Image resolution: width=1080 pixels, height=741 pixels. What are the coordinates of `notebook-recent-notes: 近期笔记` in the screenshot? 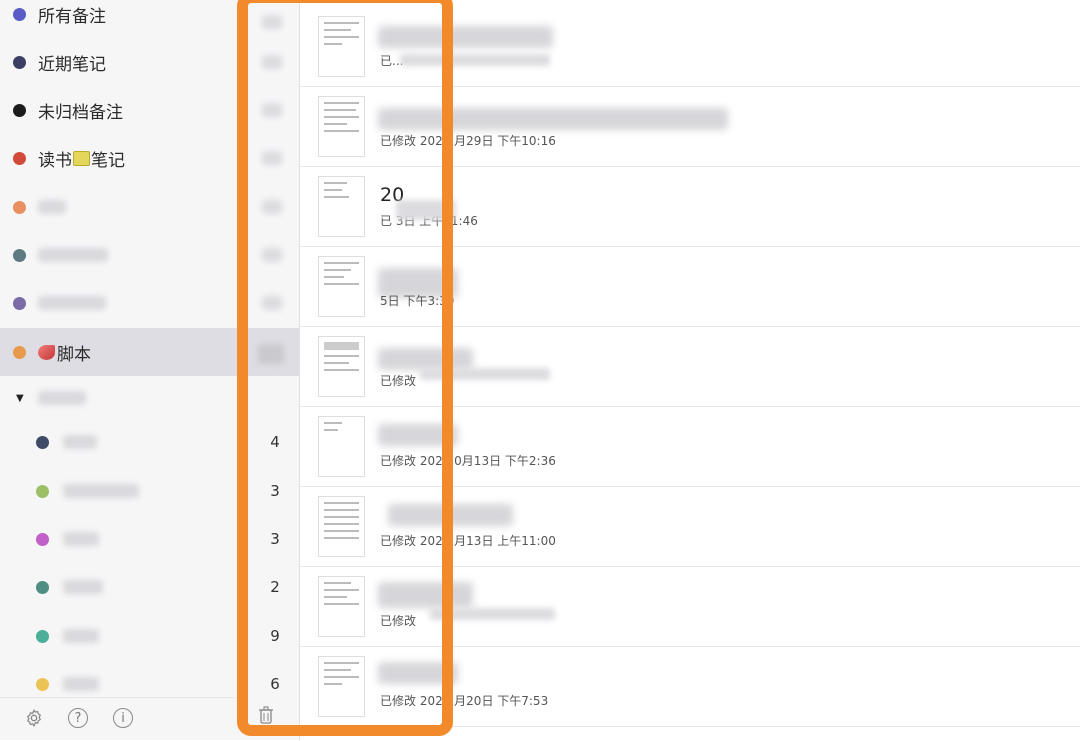 It's located at (117, 62).